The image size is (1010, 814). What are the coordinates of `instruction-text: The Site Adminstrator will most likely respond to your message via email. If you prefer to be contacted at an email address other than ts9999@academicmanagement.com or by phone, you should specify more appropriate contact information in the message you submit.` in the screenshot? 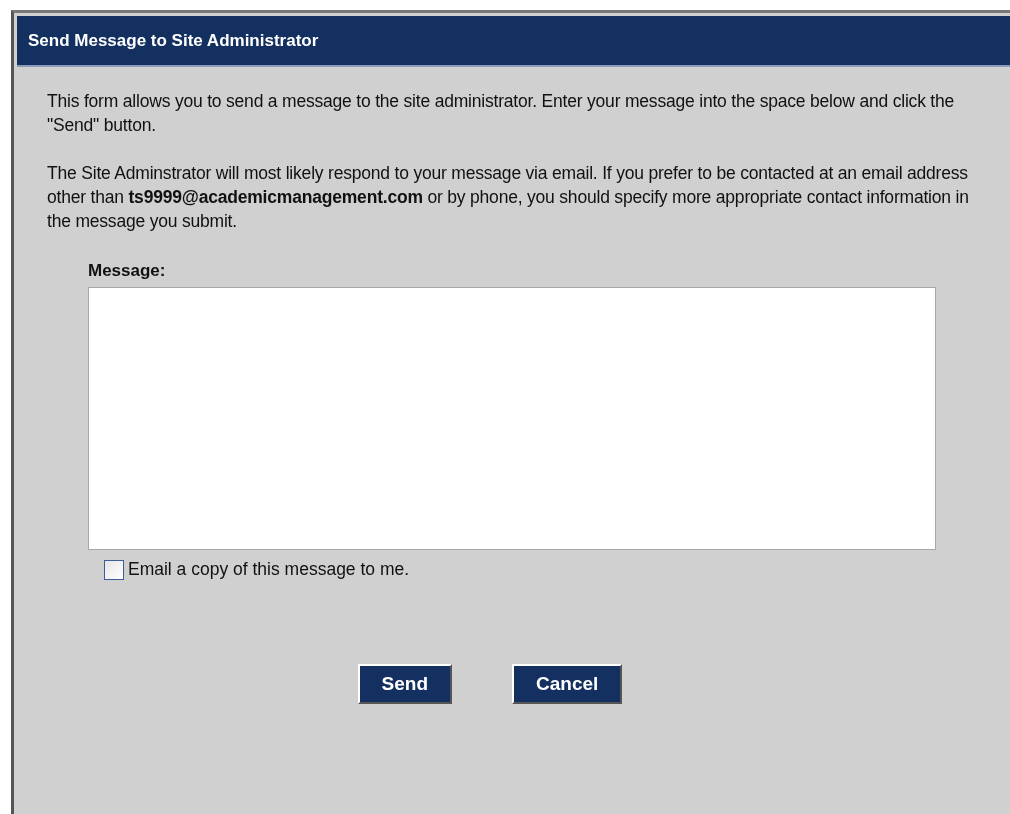 It's located at (508, 197).